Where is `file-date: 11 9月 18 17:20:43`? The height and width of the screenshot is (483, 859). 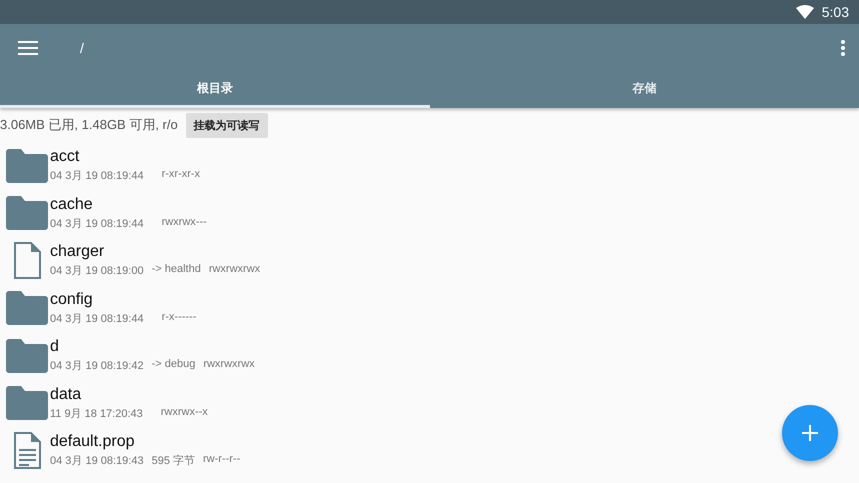
file-date: 11 9月 18 17:20:43 is located at coordinates (96, 413).